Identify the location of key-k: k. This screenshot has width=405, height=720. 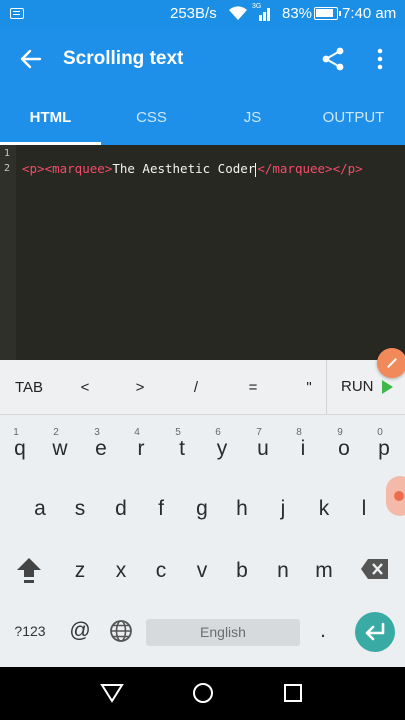
(324, 507).